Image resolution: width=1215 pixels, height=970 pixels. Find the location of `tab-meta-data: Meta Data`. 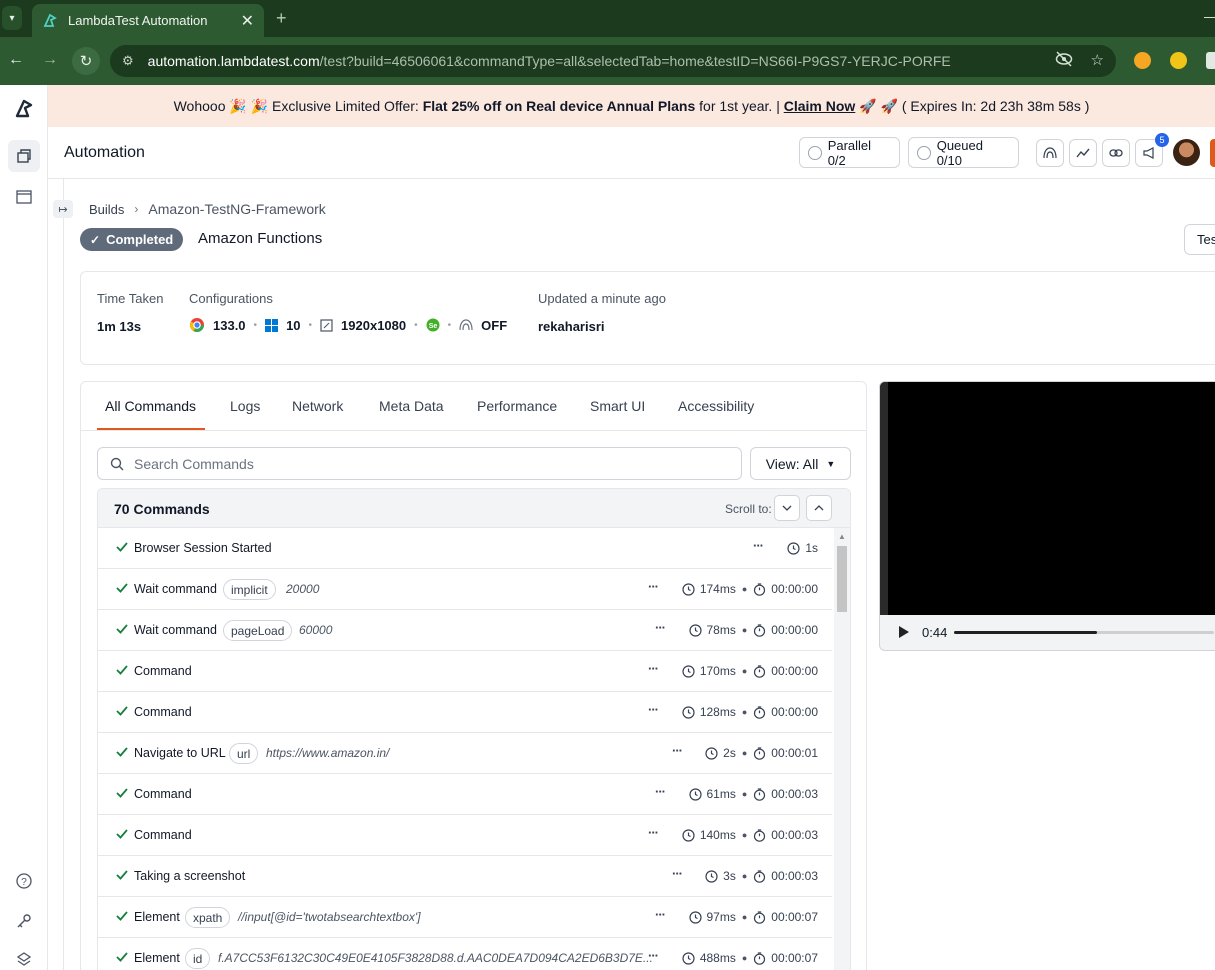

tab-meta-data: Meta Data is located at coordinates (411, 406).